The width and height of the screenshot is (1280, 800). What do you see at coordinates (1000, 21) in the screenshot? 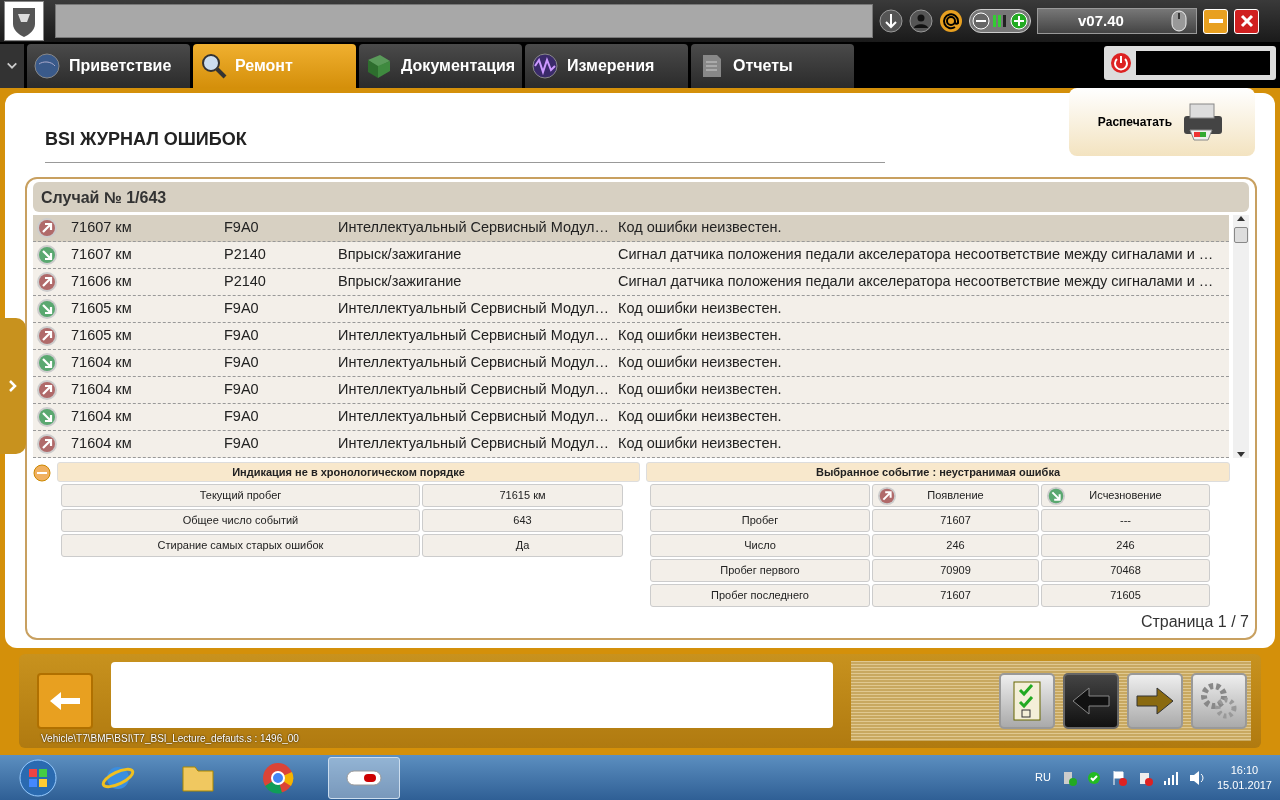
I see `level-control` at bounding box center [1000, 21].